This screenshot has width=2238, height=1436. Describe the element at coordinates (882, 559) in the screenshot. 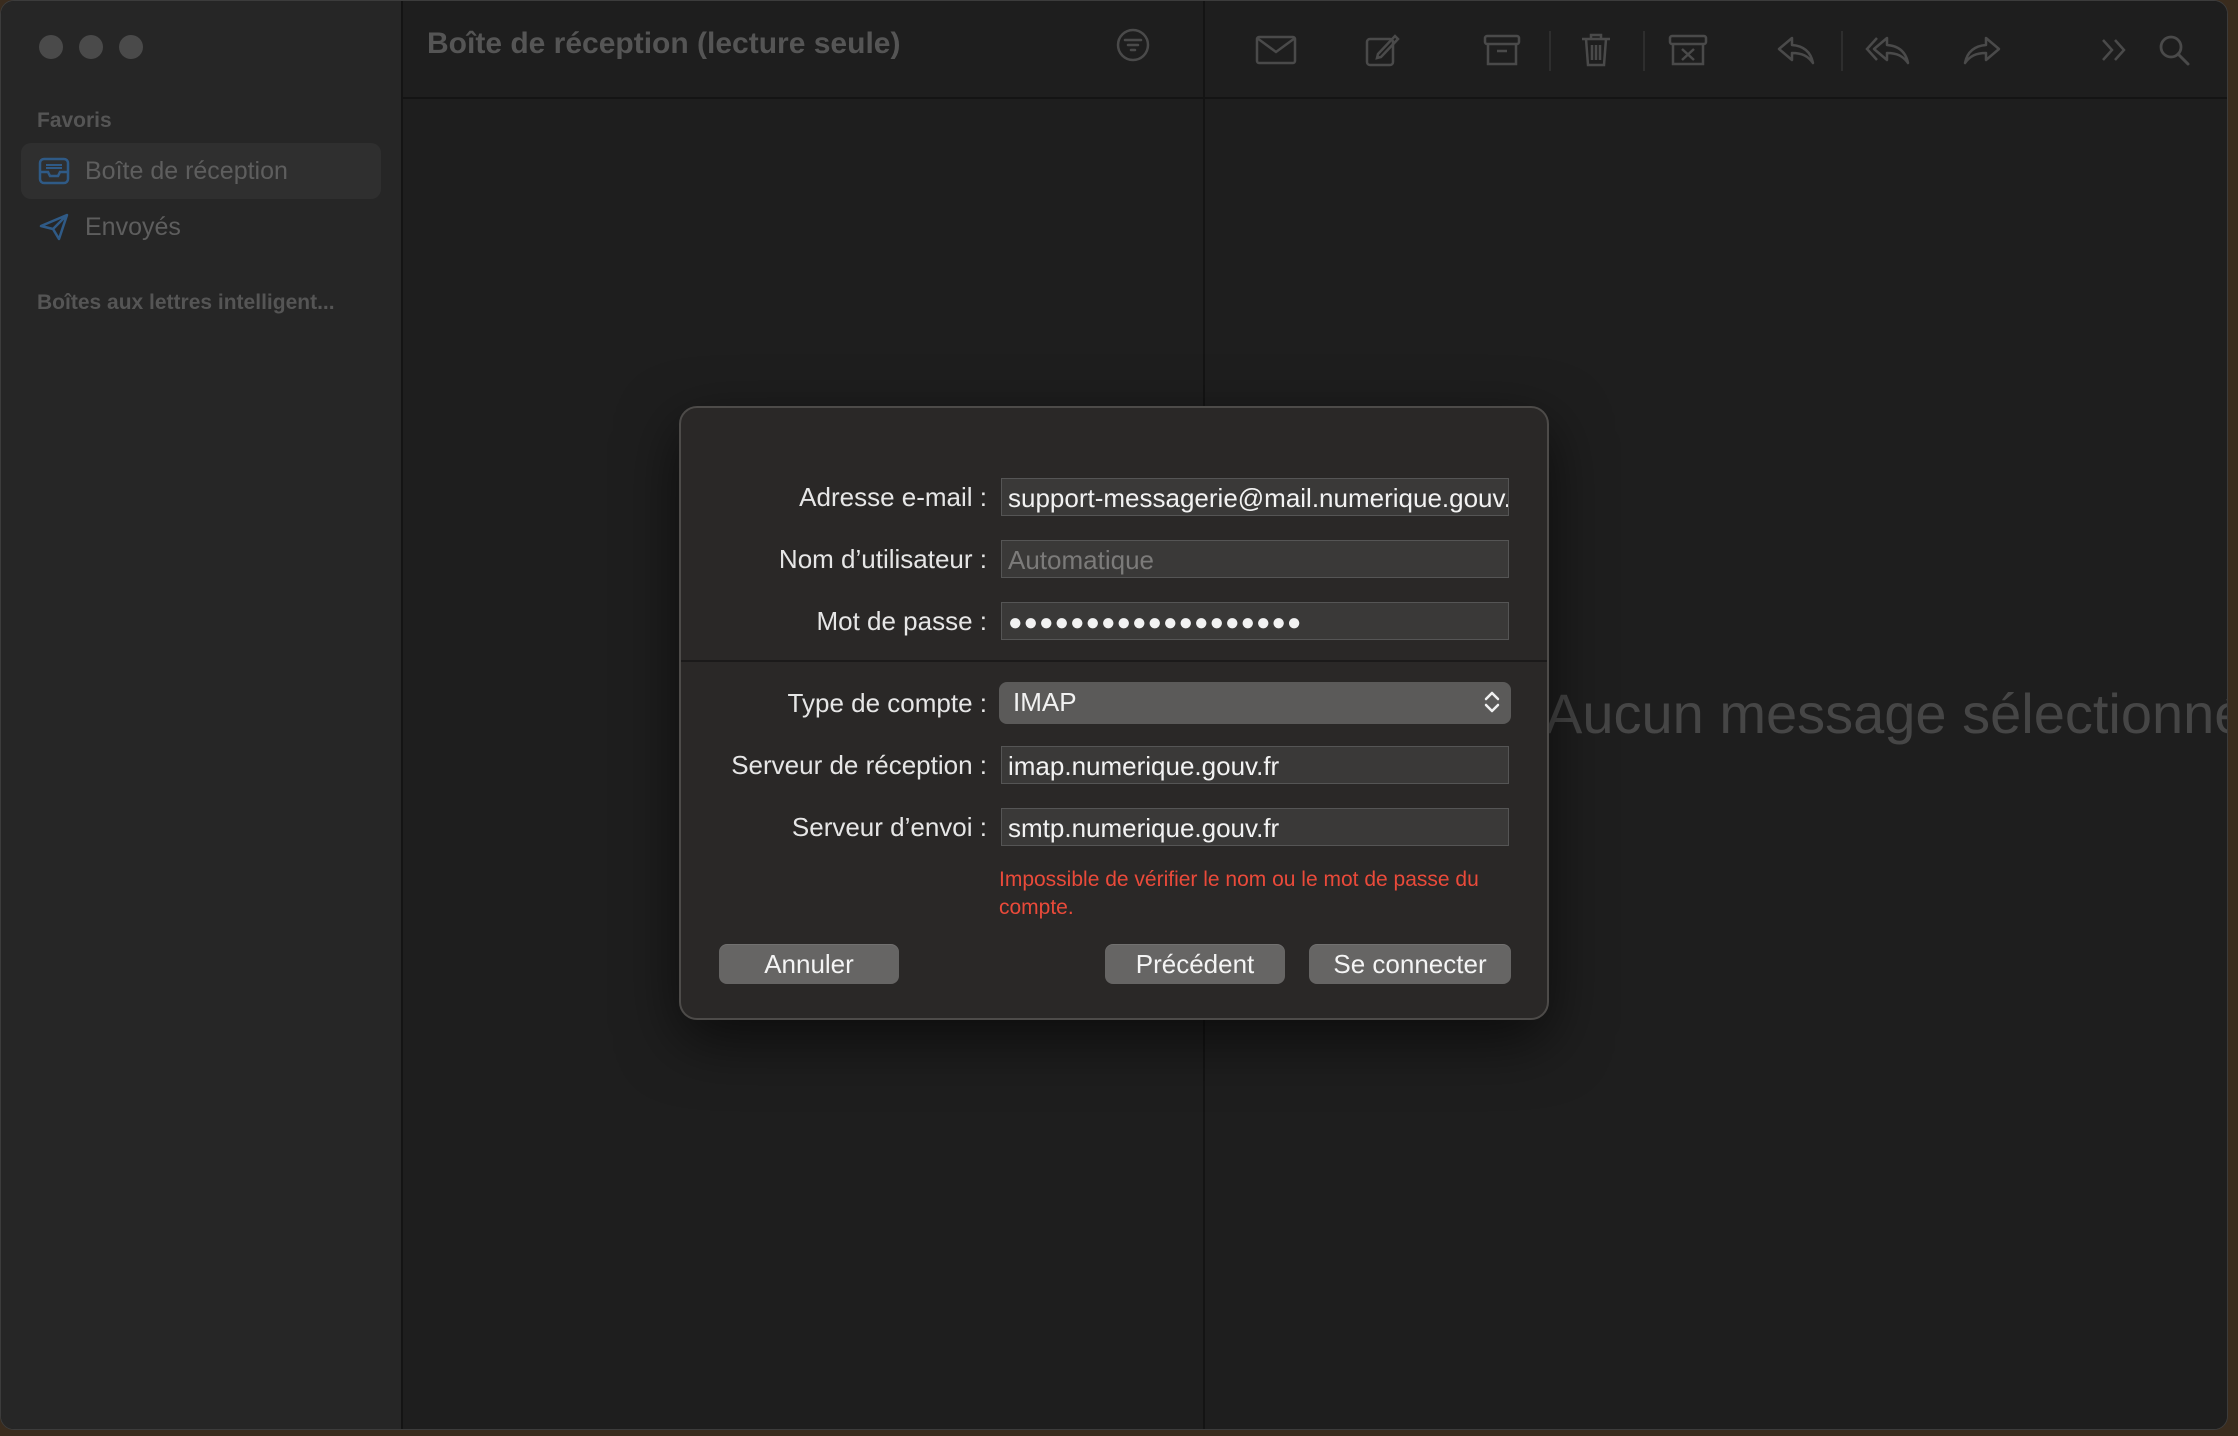

I see `username-label: Nom d’utilisateur :` at that location.